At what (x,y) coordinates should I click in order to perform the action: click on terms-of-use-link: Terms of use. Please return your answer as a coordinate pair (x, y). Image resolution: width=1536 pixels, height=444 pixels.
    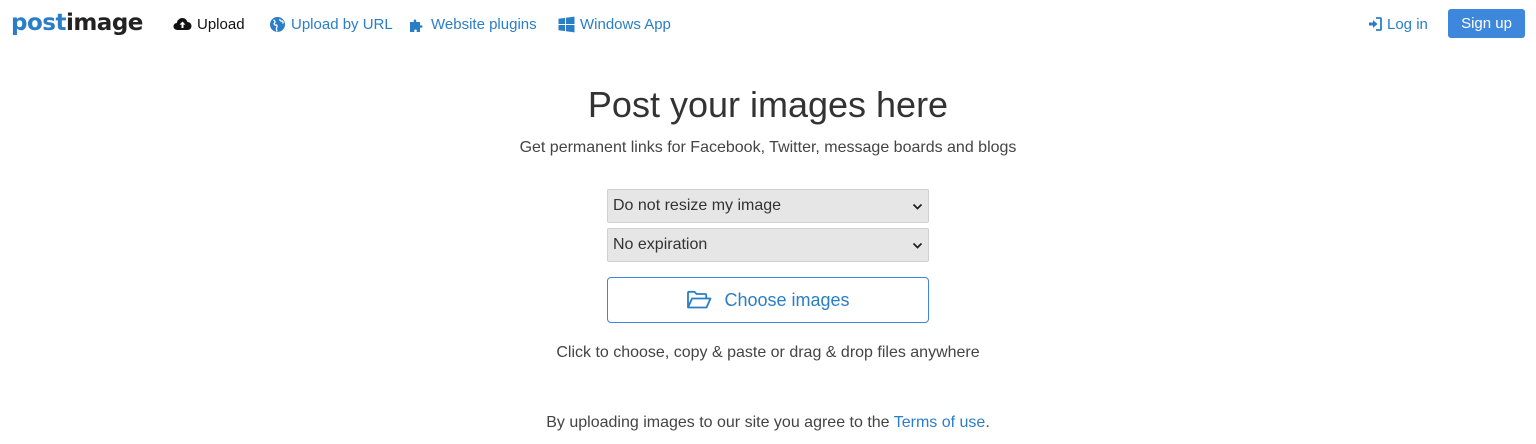
    Looking at the image, I should click on (940, 422).